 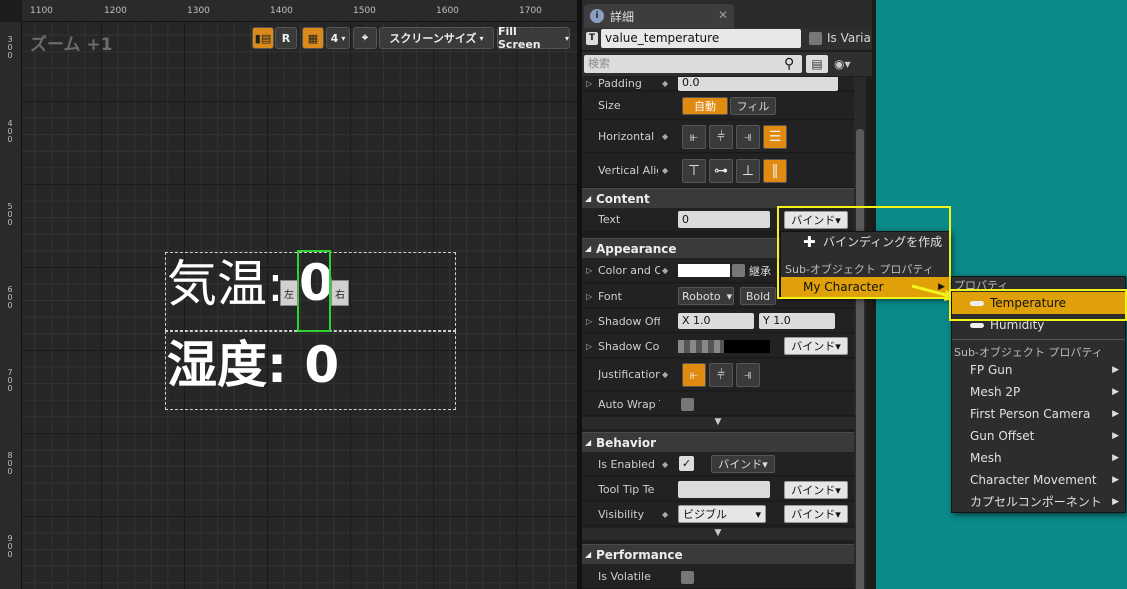 I want to click on respect-locks-button: R, so click(x=286, y=38).